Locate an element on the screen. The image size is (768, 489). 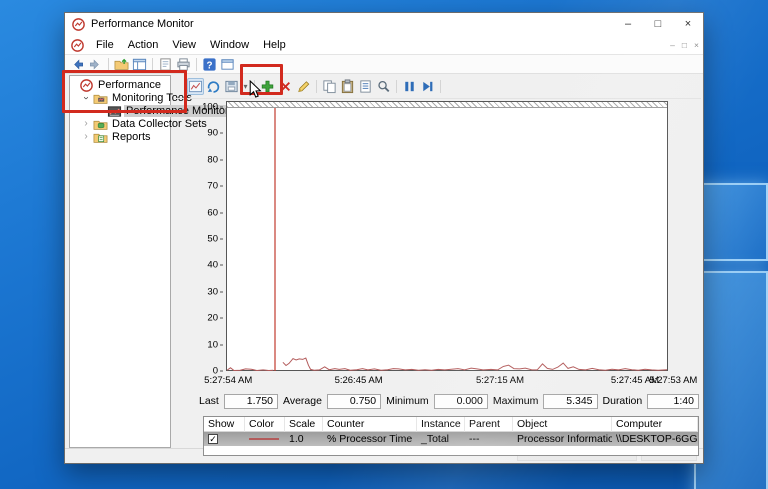
column-header-show: Show is located at coordinates (224, 424).